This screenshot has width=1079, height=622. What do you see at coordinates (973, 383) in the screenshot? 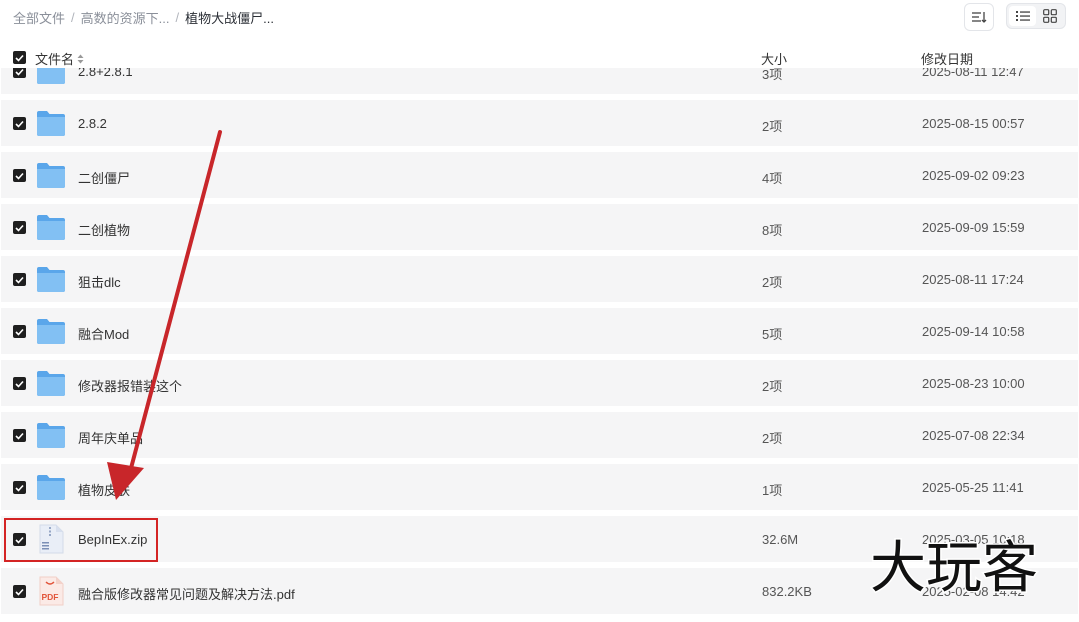
I see `file-modified-date: 2025-08-23 10:00` at bounding box center [973, 383].